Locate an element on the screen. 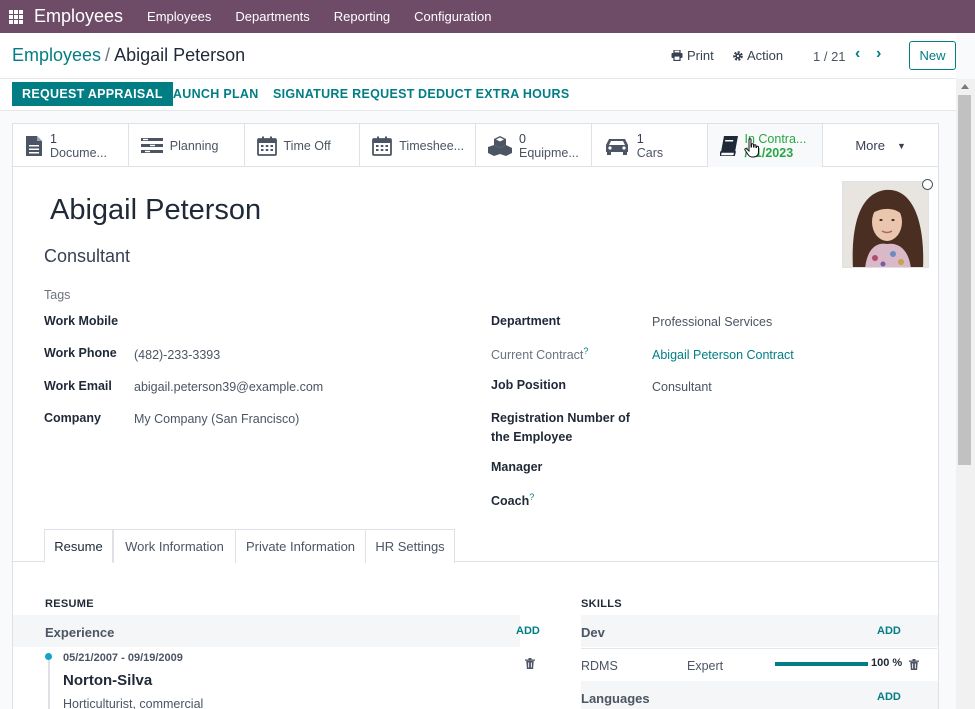 Image resolution: width=975 pixels, height=709 pixels. nav-item-configuration: Configuration is located at coordinates (452, 16).